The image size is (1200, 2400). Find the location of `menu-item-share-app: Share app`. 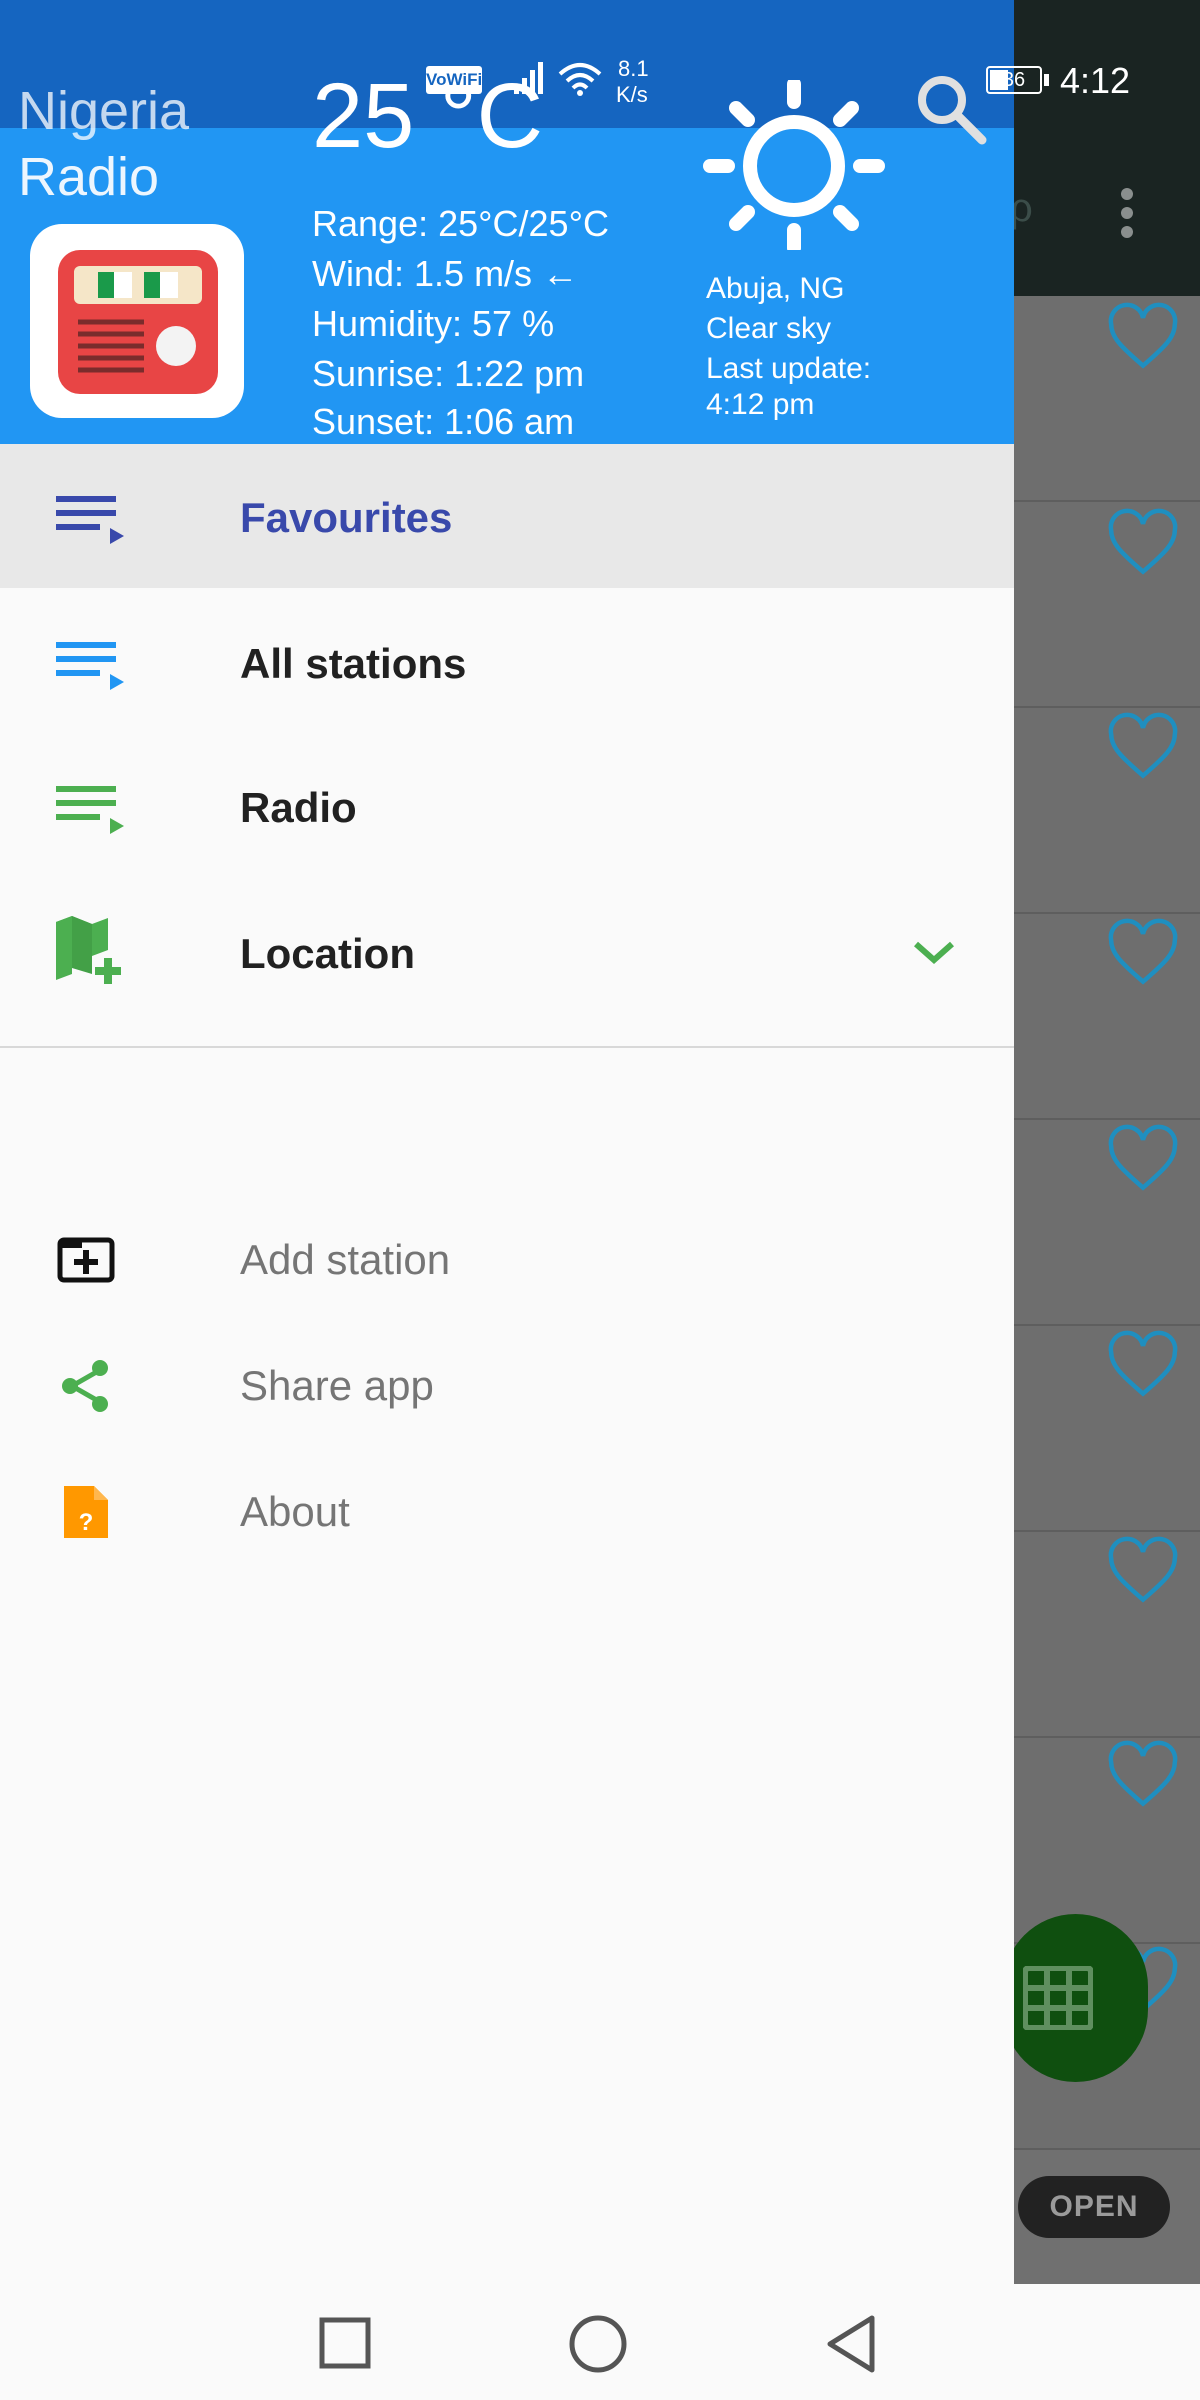

menu-item-share-app: Share app is located at coordinates (507, 1385).